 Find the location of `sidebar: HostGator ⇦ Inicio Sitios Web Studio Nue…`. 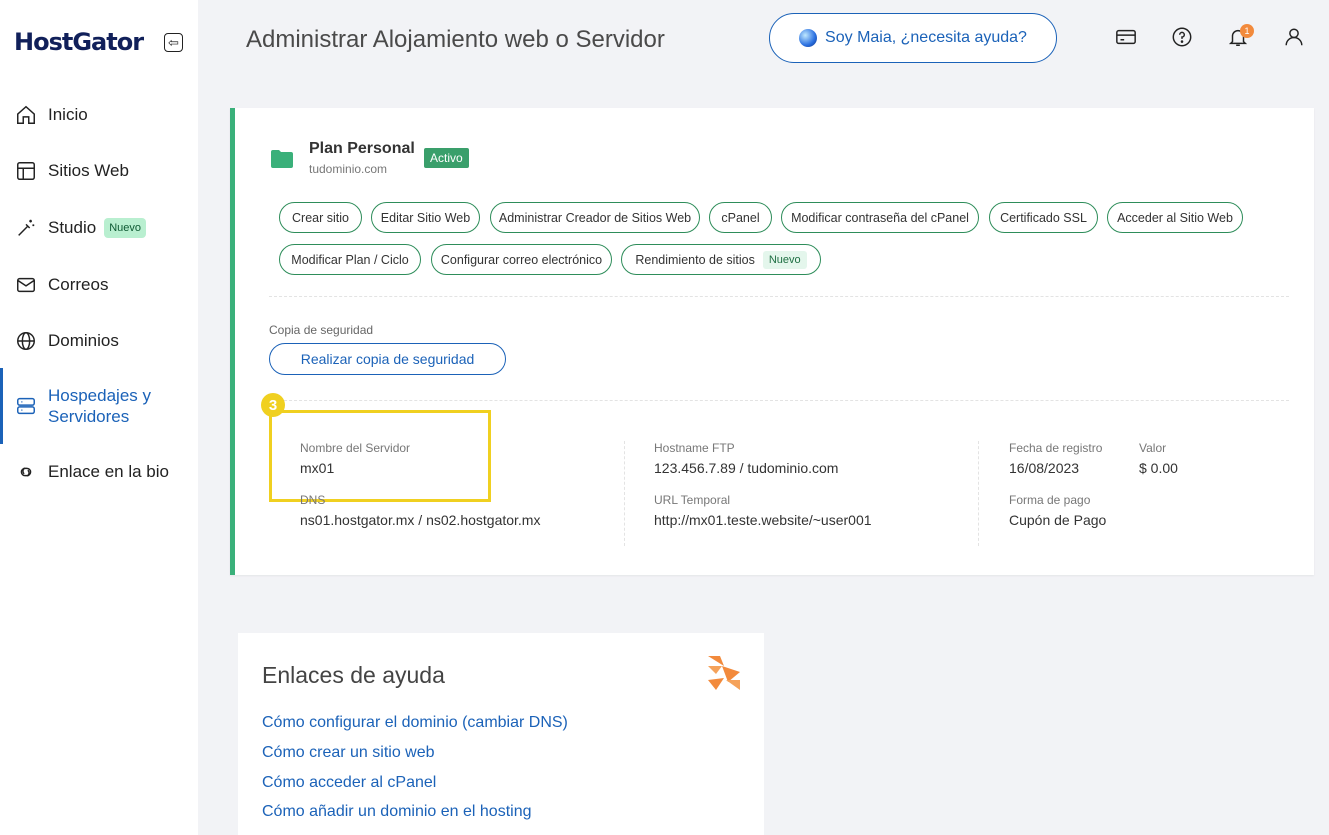

sidebar: HostGator ⇦ Inicio Sitios Web Studio Nue… is located at coordinates (99, 417).